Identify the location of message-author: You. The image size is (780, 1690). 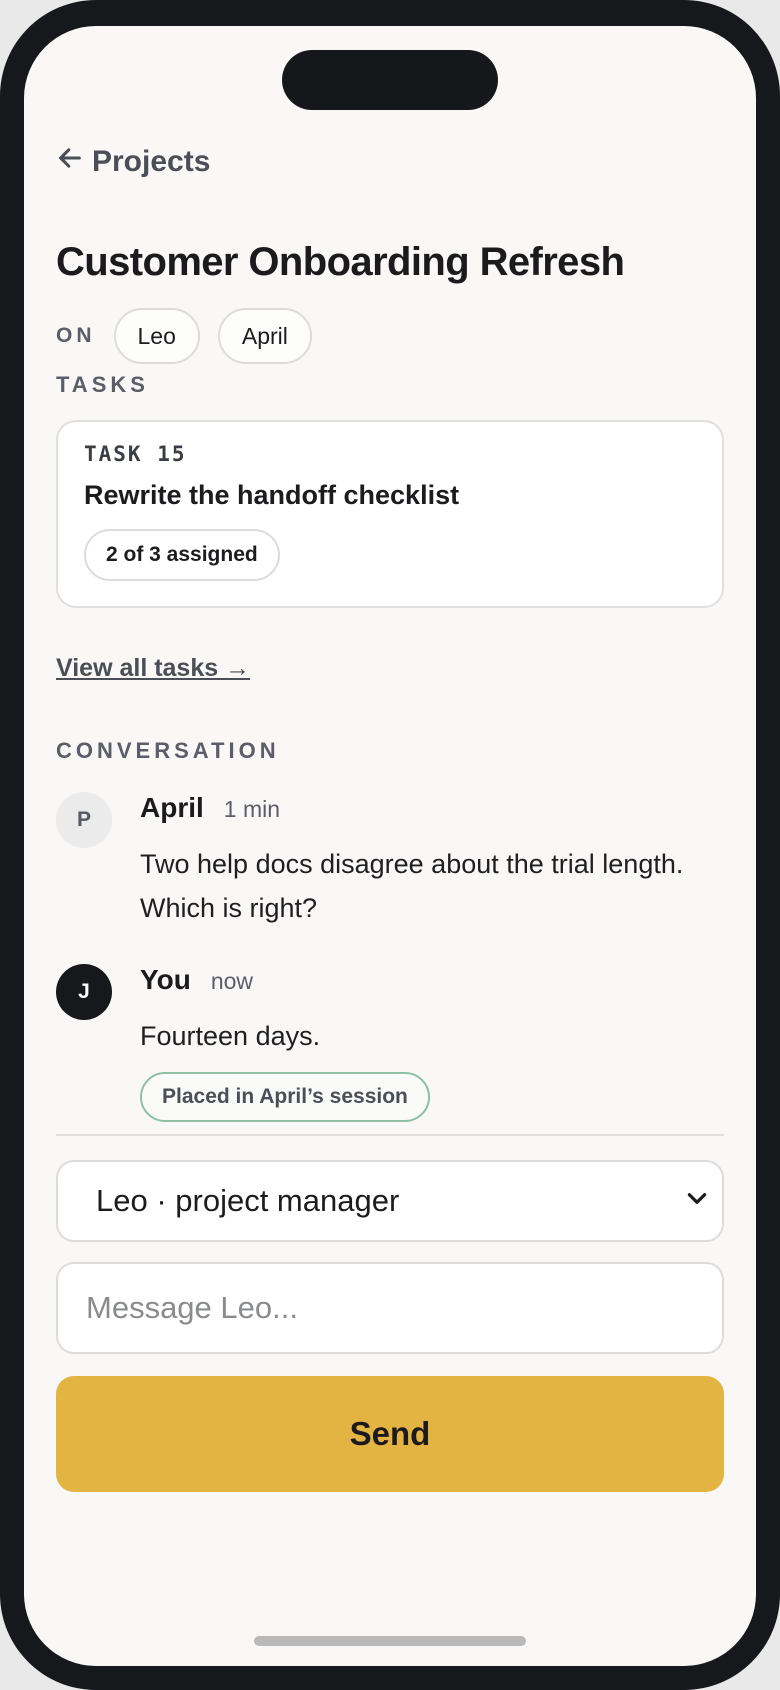
(165, 979).